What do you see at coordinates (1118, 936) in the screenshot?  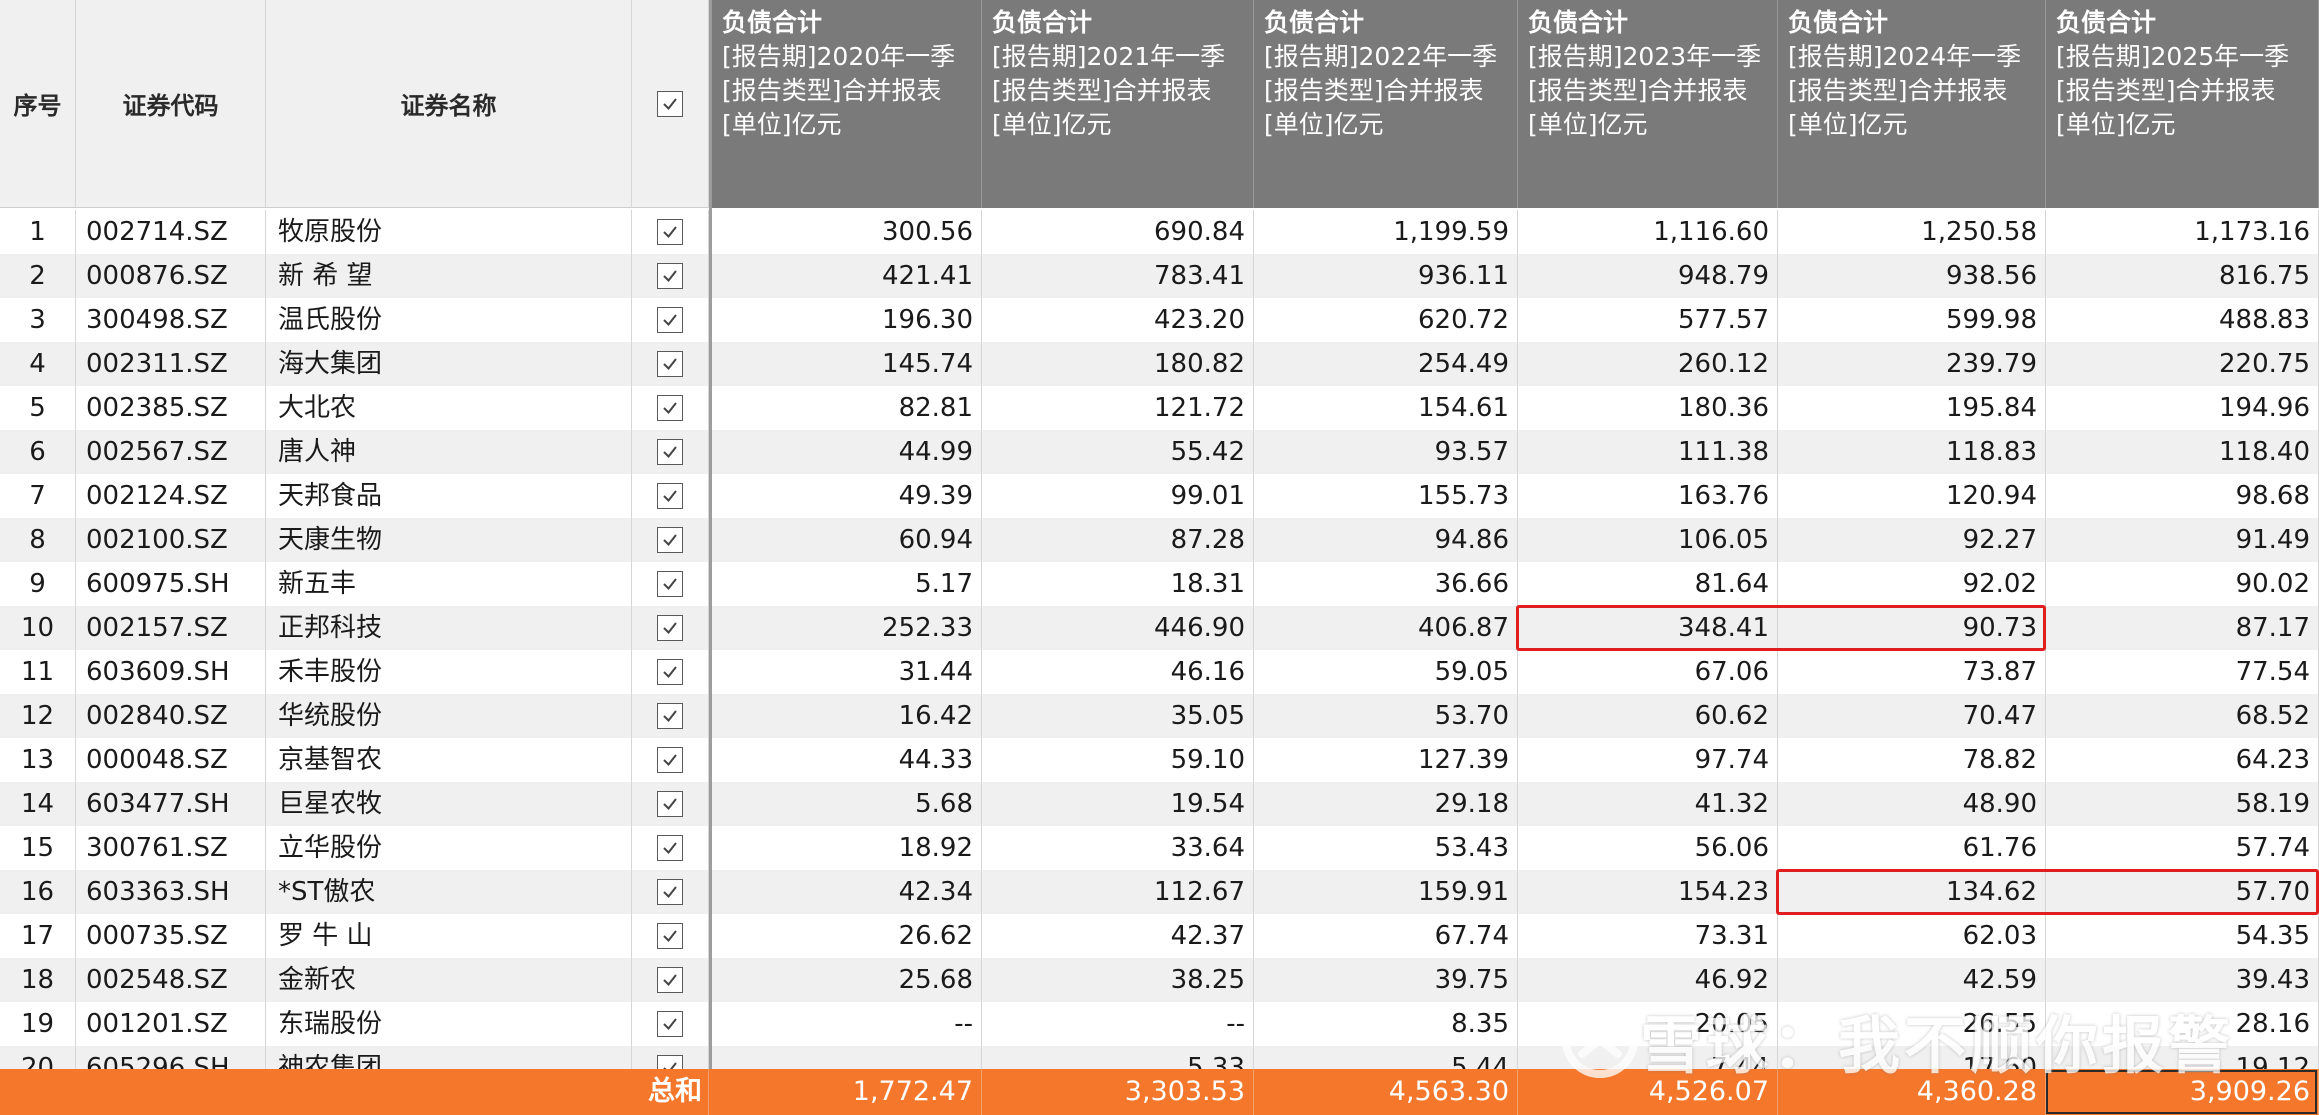 I see `liability-value: 42.37` at bounding box center [1118, 936].